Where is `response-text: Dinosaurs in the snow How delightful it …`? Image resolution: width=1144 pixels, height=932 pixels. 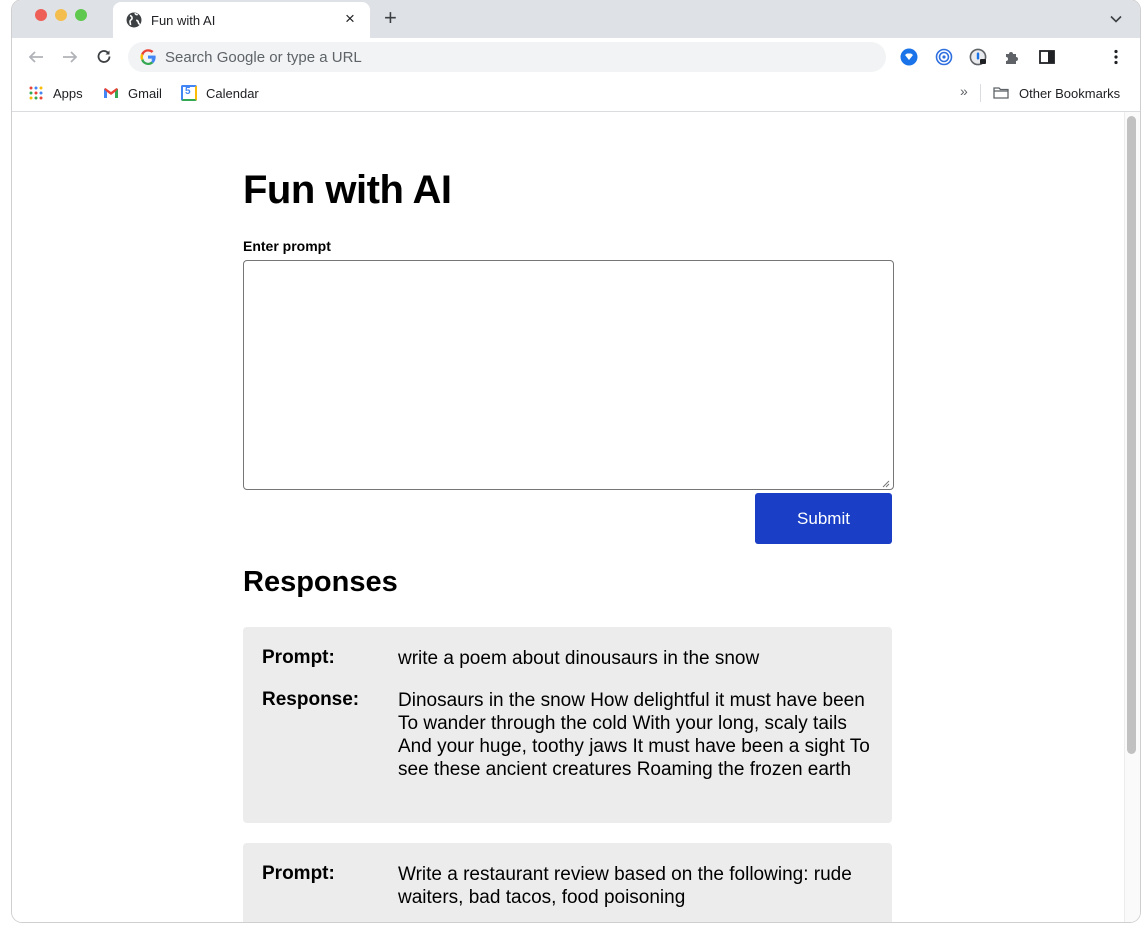
response-text: Dinosaurs in the snow How delightful it … is located at coordinates (634, 735).